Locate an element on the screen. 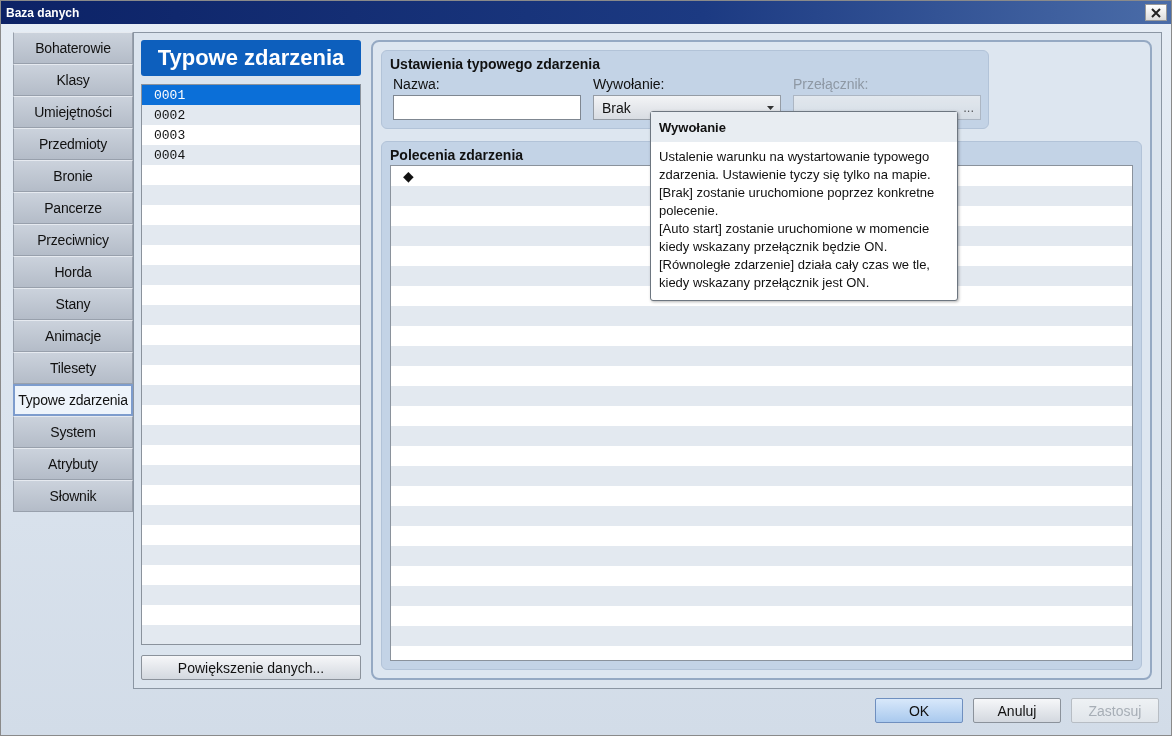 This screenshot has width=1172, height=736. category-tab: Typowe zdarzenia is located at coordinates (73, 400).